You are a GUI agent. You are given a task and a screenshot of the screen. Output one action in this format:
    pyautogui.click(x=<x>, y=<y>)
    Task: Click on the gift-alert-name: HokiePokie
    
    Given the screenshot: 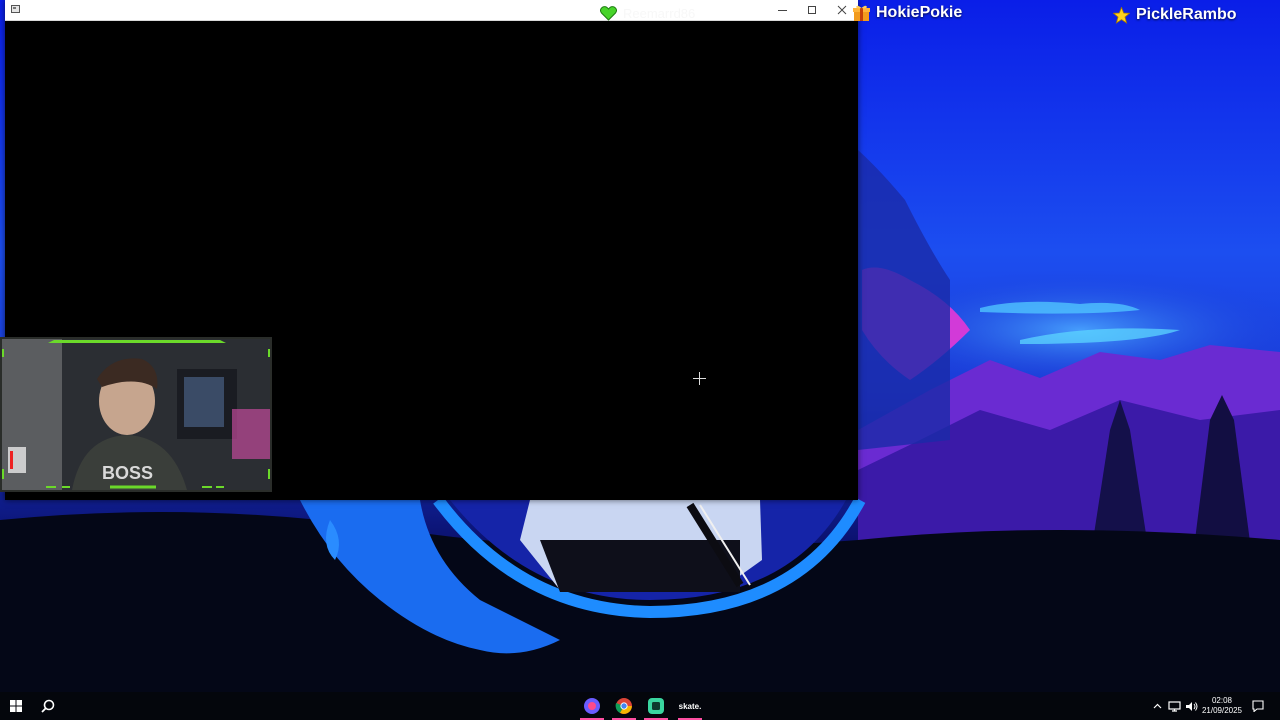 What is the action you would take?
    pyautogui.click(x=919, y=12)
    